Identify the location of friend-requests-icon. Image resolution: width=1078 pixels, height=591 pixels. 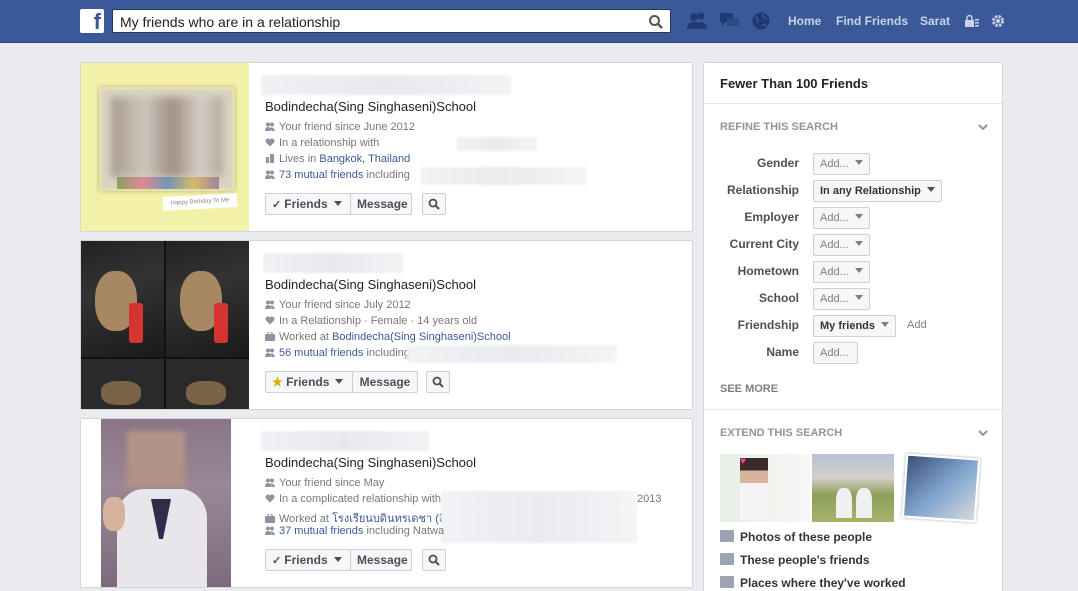
(697, 21).